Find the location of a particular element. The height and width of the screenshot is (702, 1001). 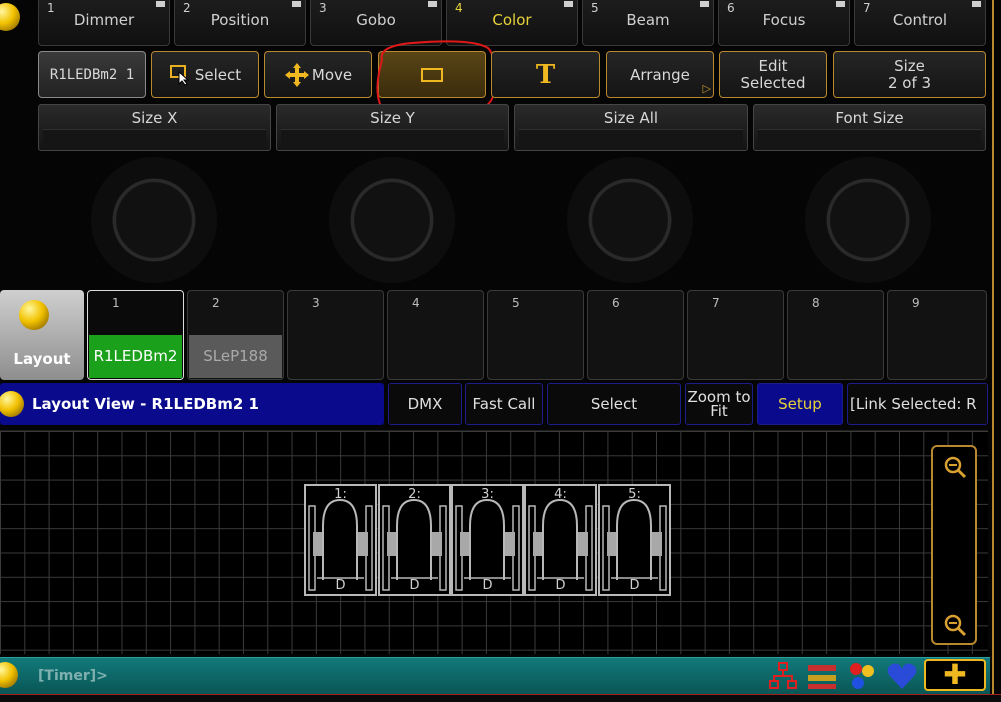

command-ball-icon is located at coordinates (9, 675).